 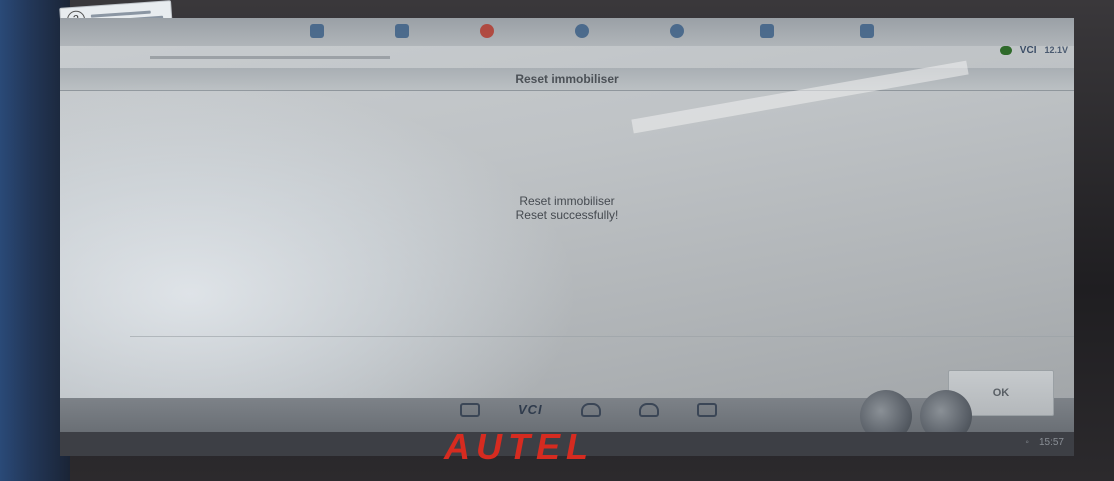 I want to click on car-menu-icon, so click(x=648, y=409).